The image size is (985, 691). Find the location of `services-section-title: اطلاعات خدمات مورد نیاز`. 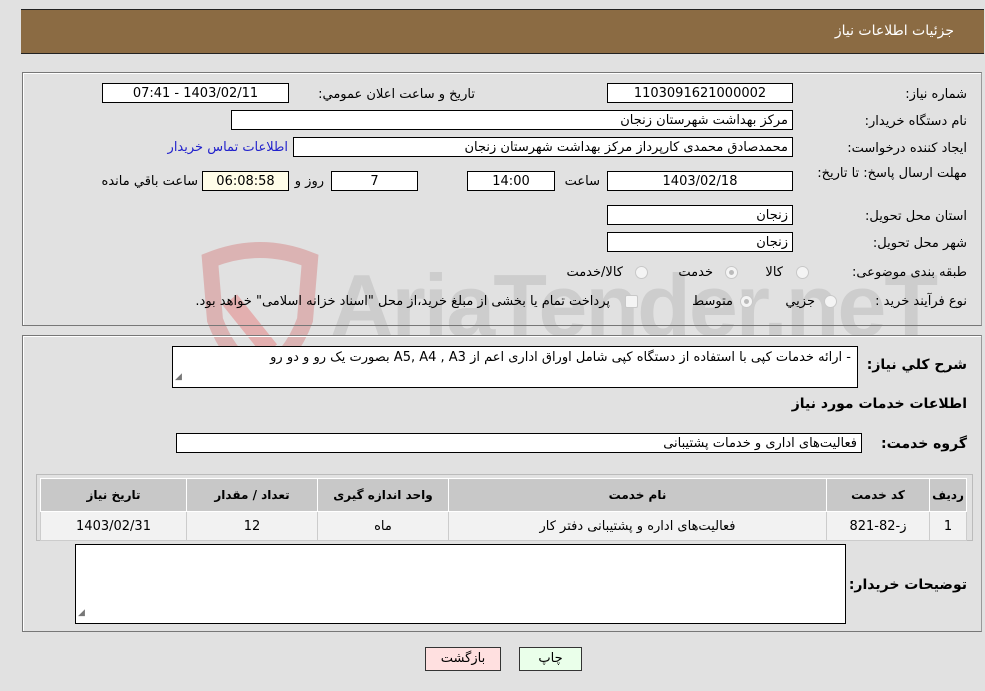

services-section-title: اطلاعات خدمات مورد نیاز is located at coordinates (879, 404).